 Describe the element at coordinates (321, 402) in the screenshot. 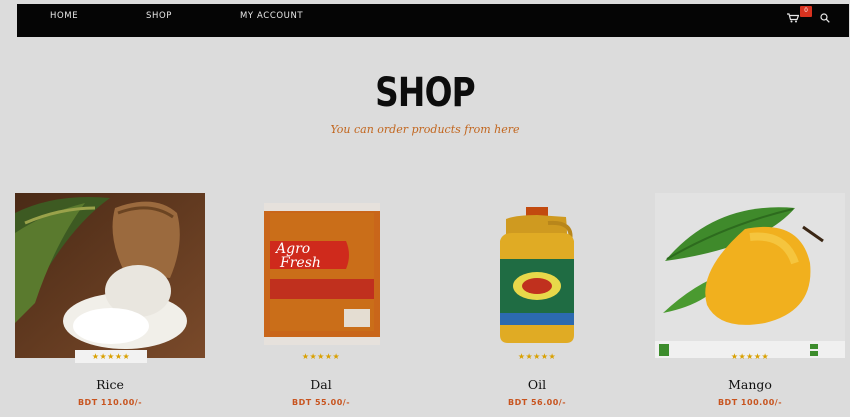

I see `product-price: BDT 55.00/-` at that location.